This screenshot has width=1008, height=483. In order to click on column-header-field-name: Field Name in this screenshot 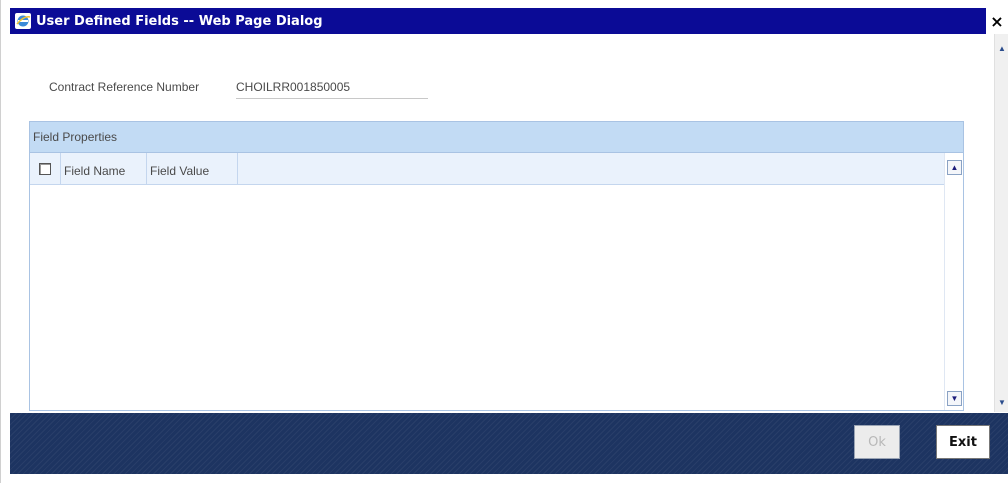, I will do `click(104, 168)`.